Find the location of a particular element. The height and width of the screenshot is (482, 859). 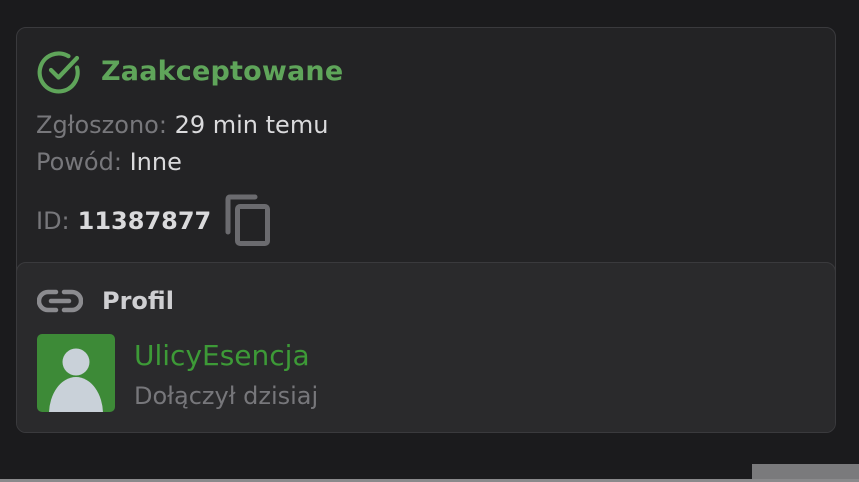

check-circle-icon is located at coordinates (58, 72).